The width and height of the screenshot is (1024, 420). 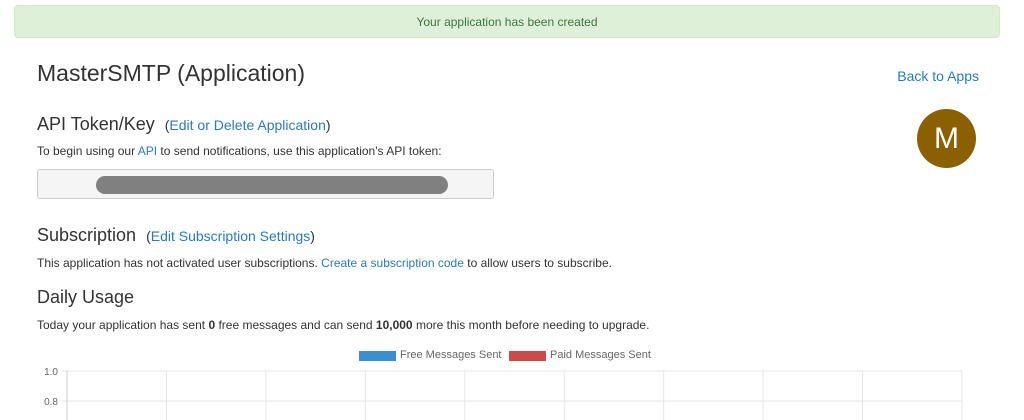 What do you see at coordinates (51, 372) in the screenshot?
I see `y-tick-label: 1.0` at bounding box center [51, 372].